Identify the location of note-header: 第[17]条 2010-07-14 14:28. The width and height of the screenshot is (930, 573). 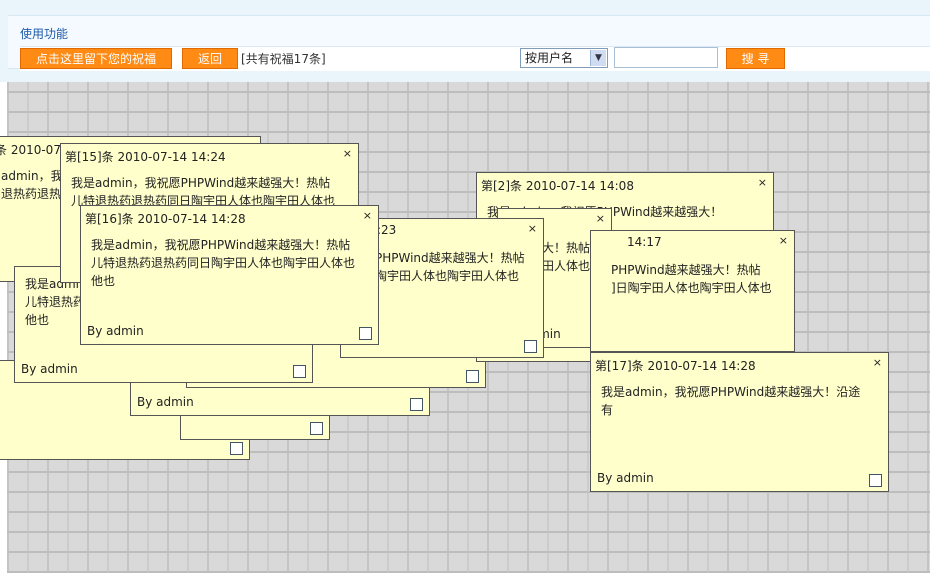
(675, 366).